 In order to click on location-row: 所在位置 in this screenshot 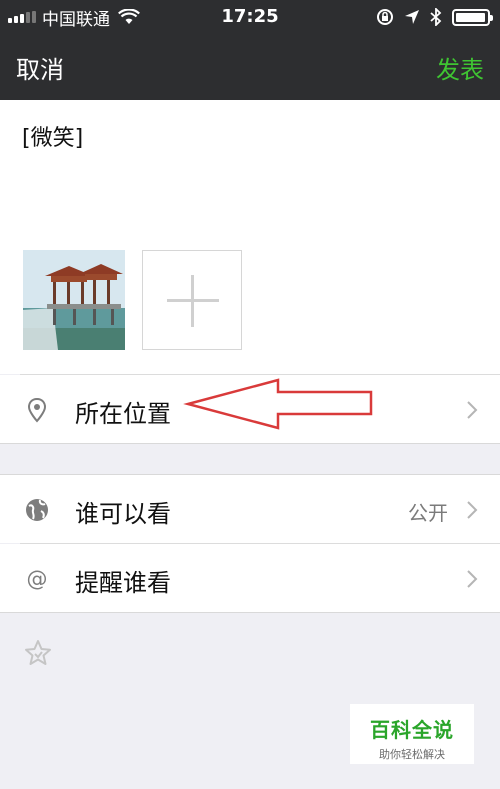, I will do `click(250, 409)`.